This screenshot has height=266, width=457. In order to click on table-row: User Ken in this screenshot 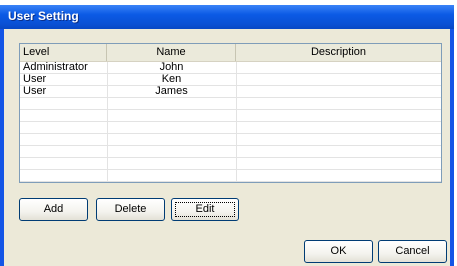, I will do `click(230, 80)`.